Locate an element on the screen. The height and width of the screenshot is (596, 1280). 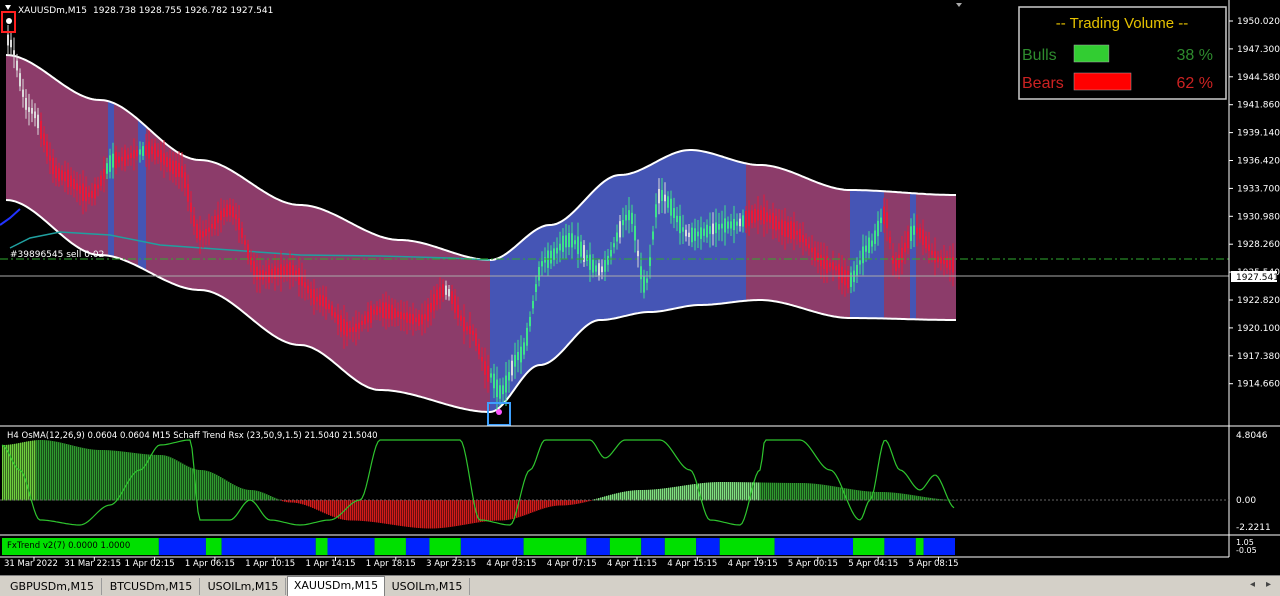
bears-bar is located at coordinates (1102, 81).